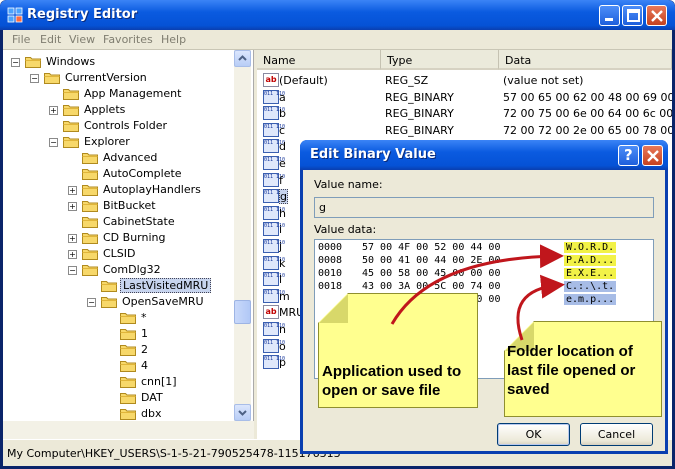  Describe the element at coordinates (477, 284) in the screenshot. I see `arrow-to-application-name` at that location.